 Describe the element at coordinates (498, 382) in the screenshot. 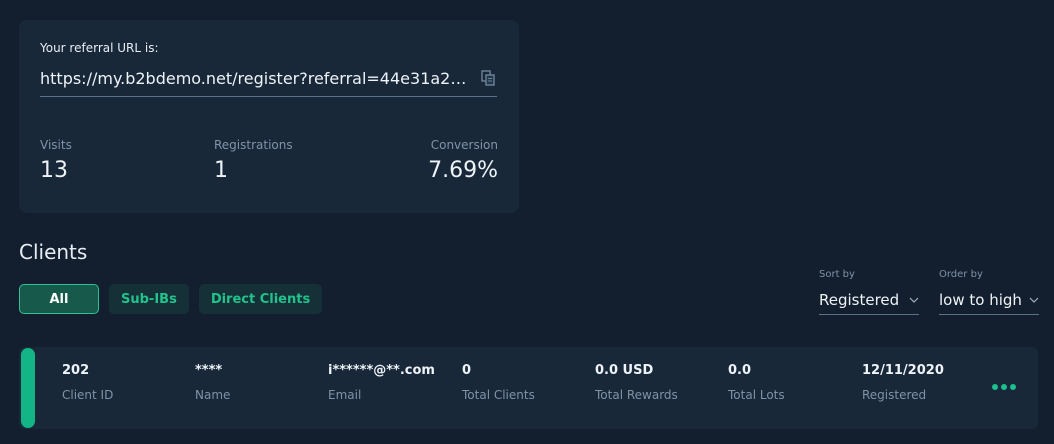

I see `cell-total-clients: 0 Total Clients` at that location.